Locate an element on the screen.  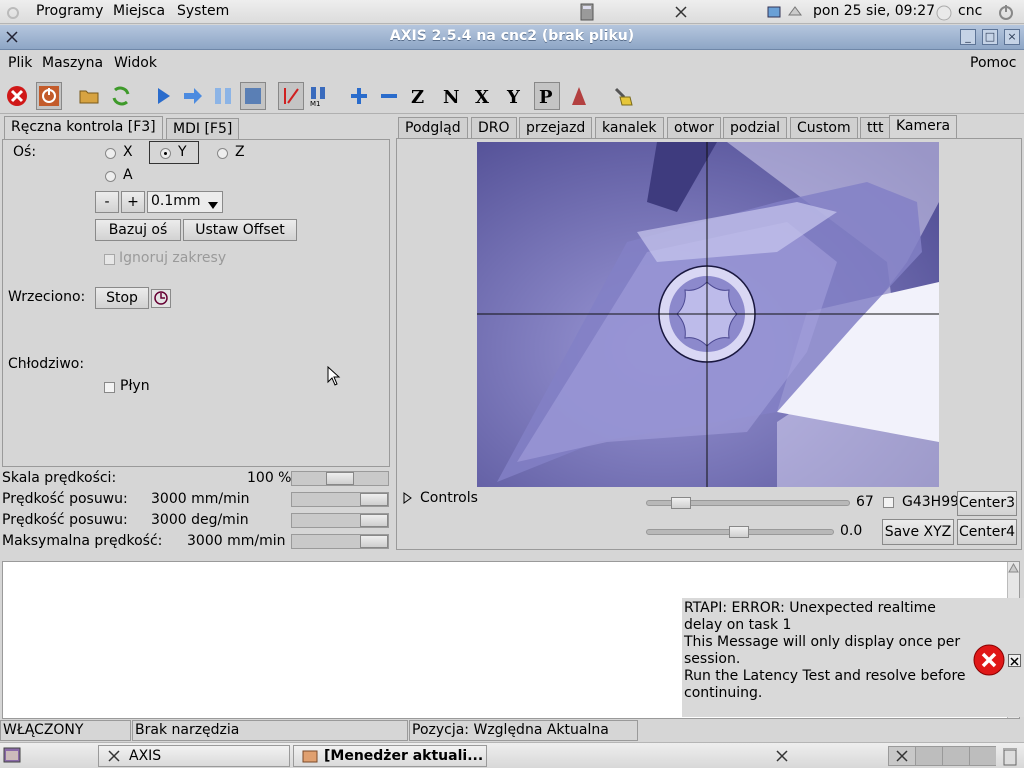
save-xyz-button: Save XYZ is located at coordinates (918, 532).